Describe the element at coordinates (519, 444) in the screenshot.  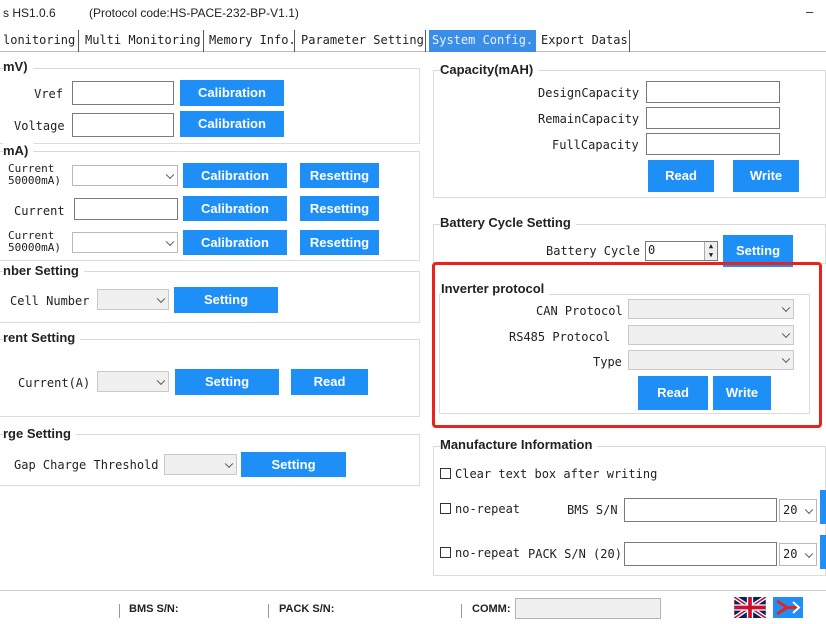
I see `manufacture-info-group-title: Manufacture Information` at that location.